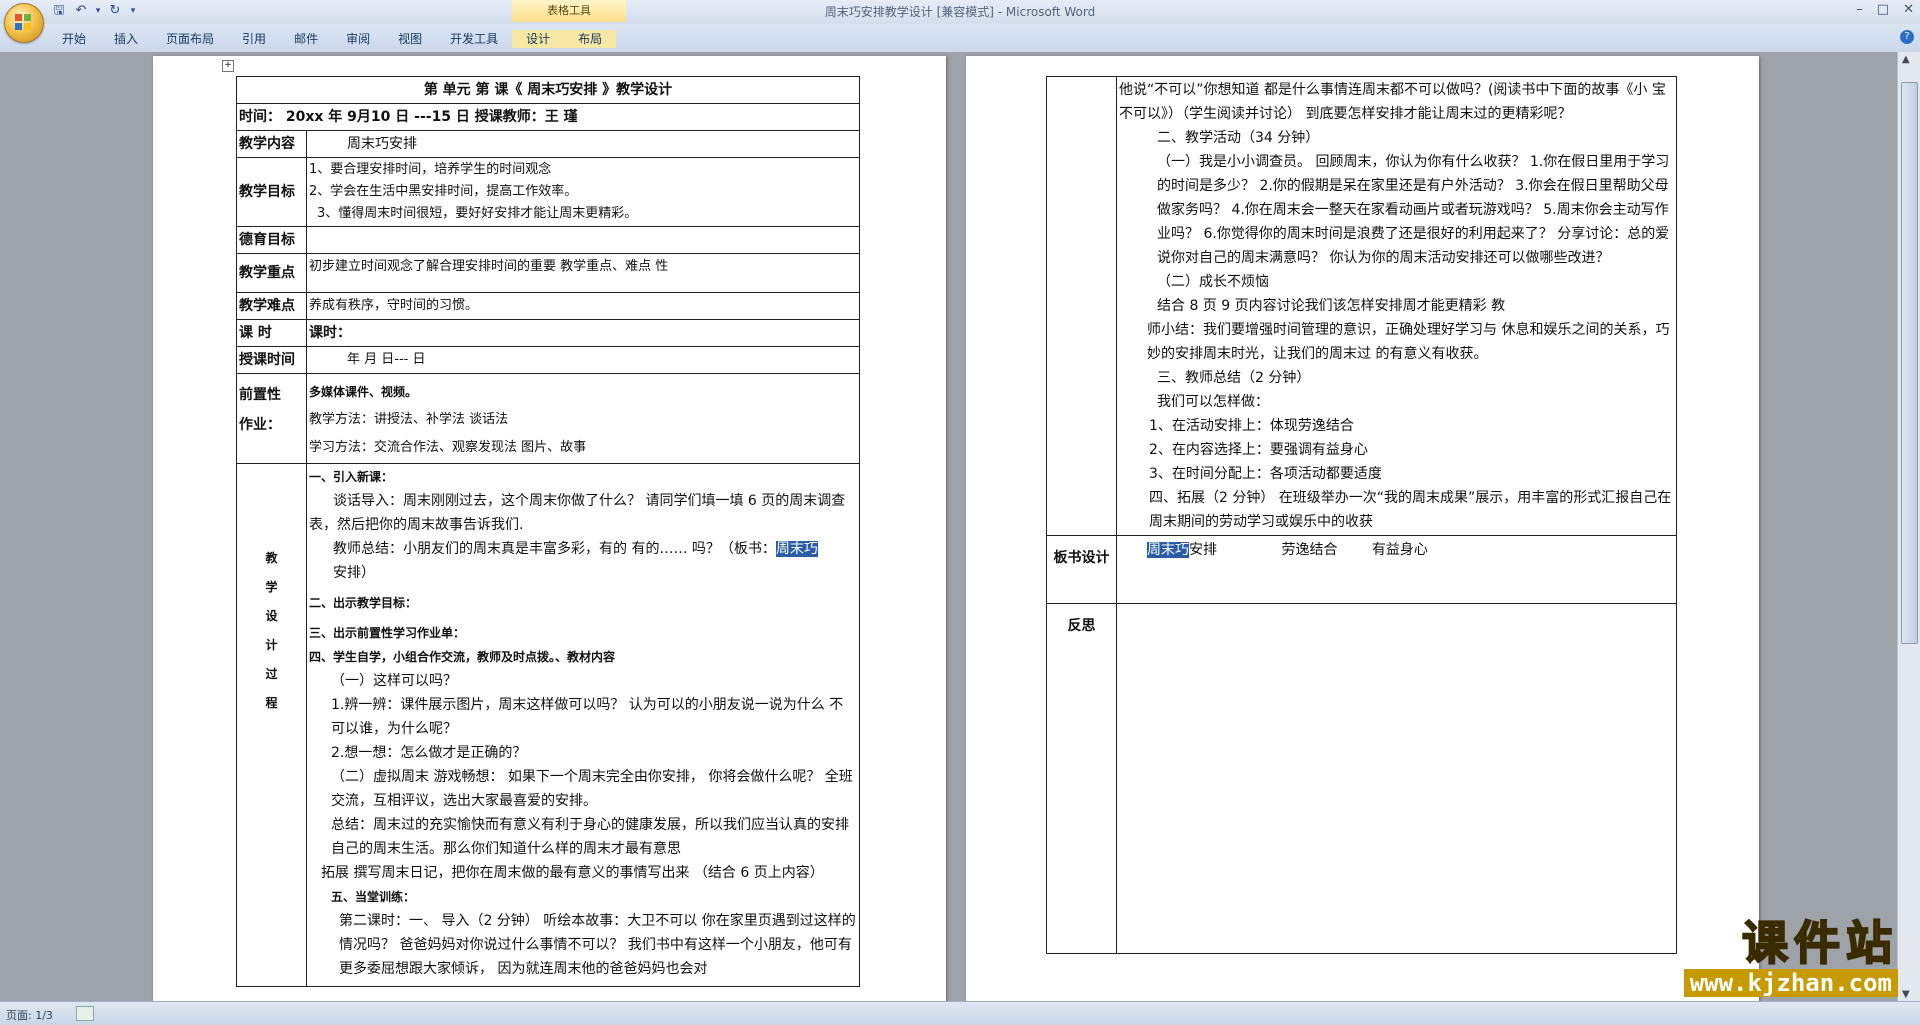  I want to click on lesson-label: 课 时, so click(271, 333).